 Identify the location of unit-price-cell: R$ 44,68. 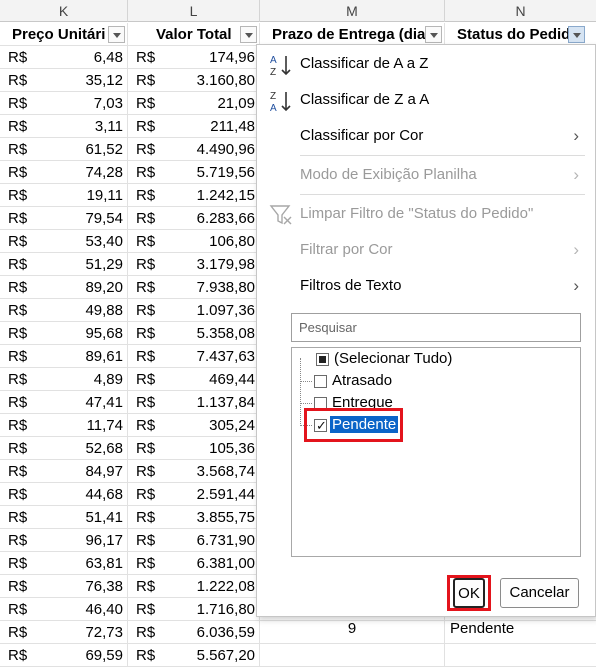
(64, 494).